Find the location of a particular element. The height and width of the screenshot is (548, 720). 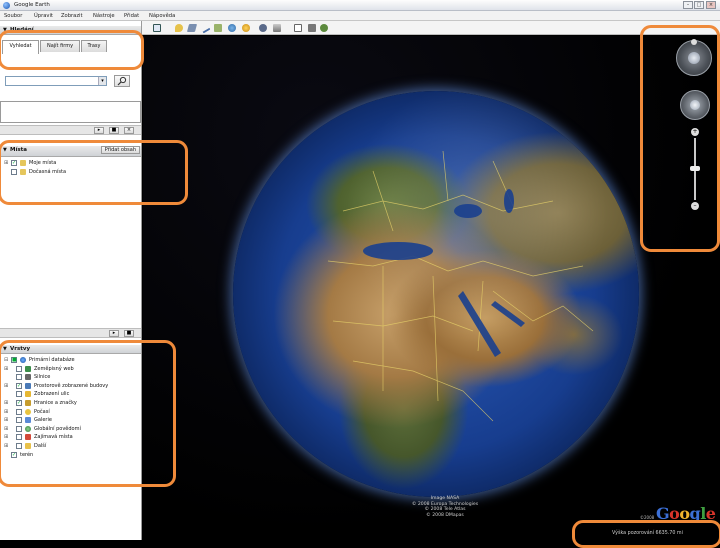

search-results is located at coordinates (70, 112).